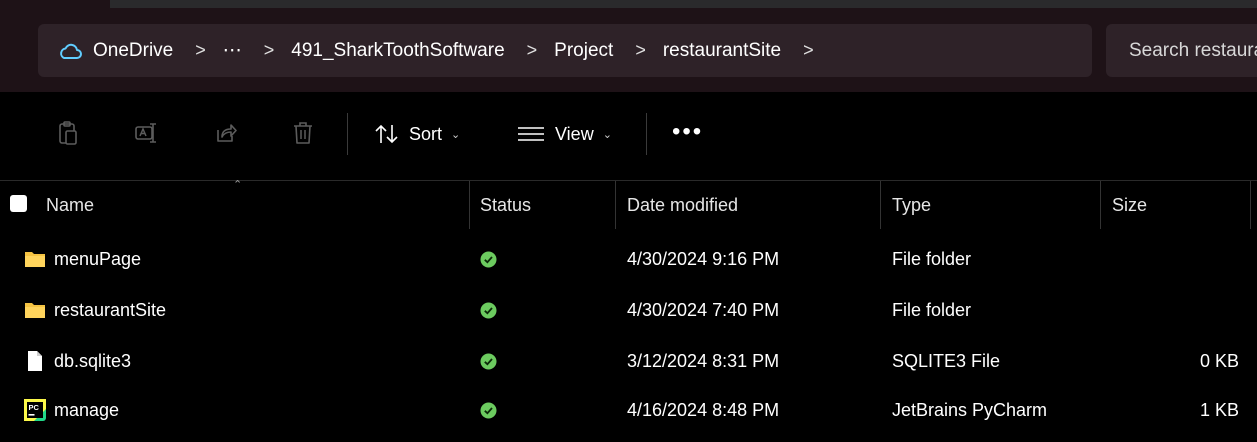 The image size is (1257, 442). I want to click on pycharm-icon: PC, so click(35, 410).